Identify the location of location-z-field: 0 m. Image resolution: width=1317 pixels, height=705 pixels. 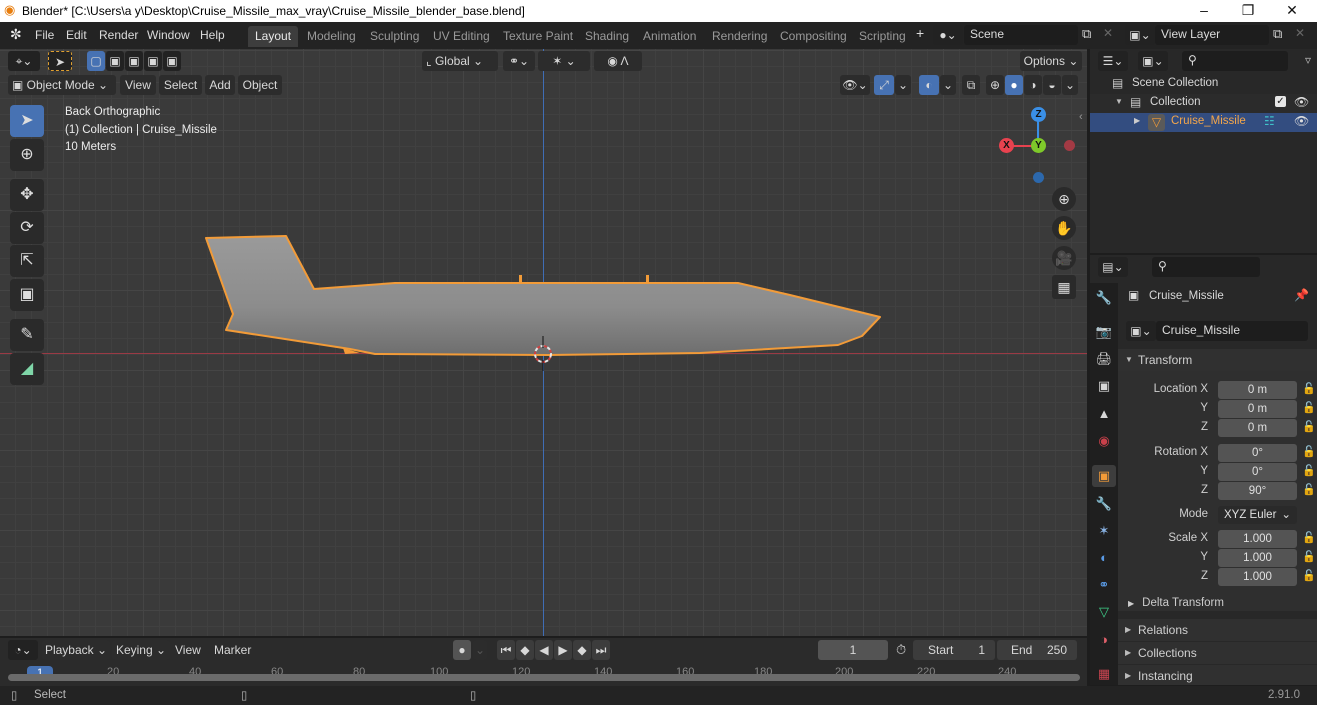
(1257, 428).